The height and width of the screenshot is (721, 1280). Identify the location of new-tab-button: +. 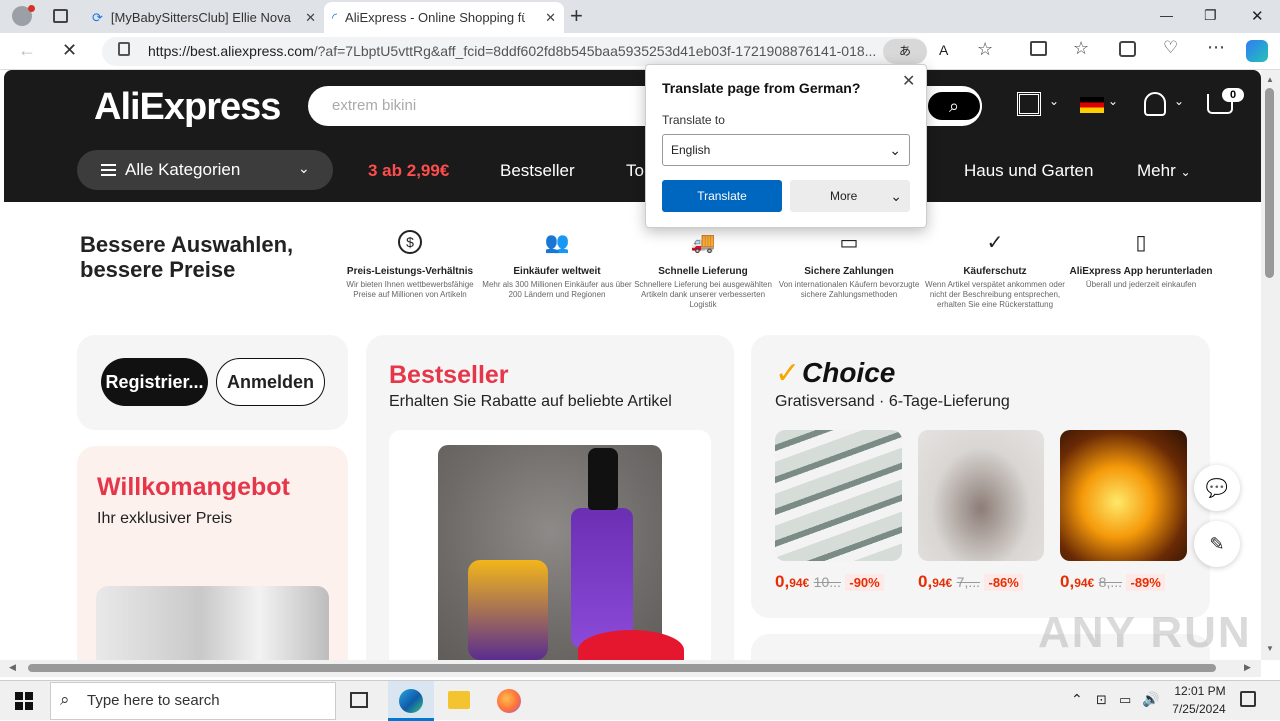
(576, 16).